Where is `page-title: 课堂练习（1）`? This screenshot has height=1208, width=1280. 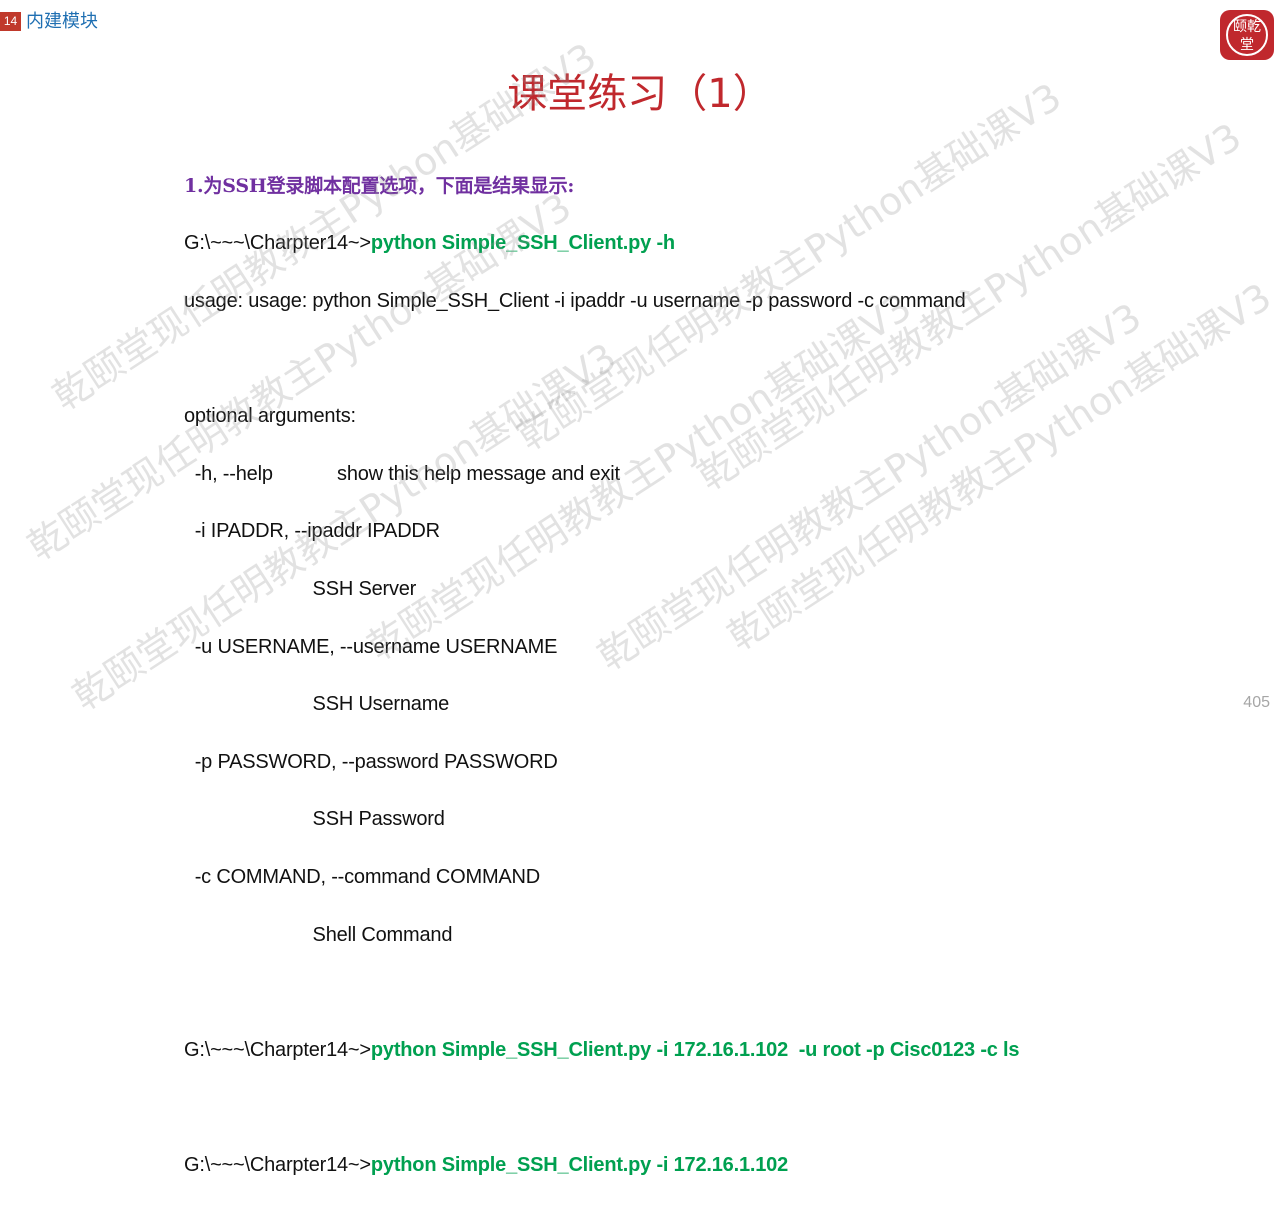 page-title: 课堂练习（1） is located at coordinates (640, 94).